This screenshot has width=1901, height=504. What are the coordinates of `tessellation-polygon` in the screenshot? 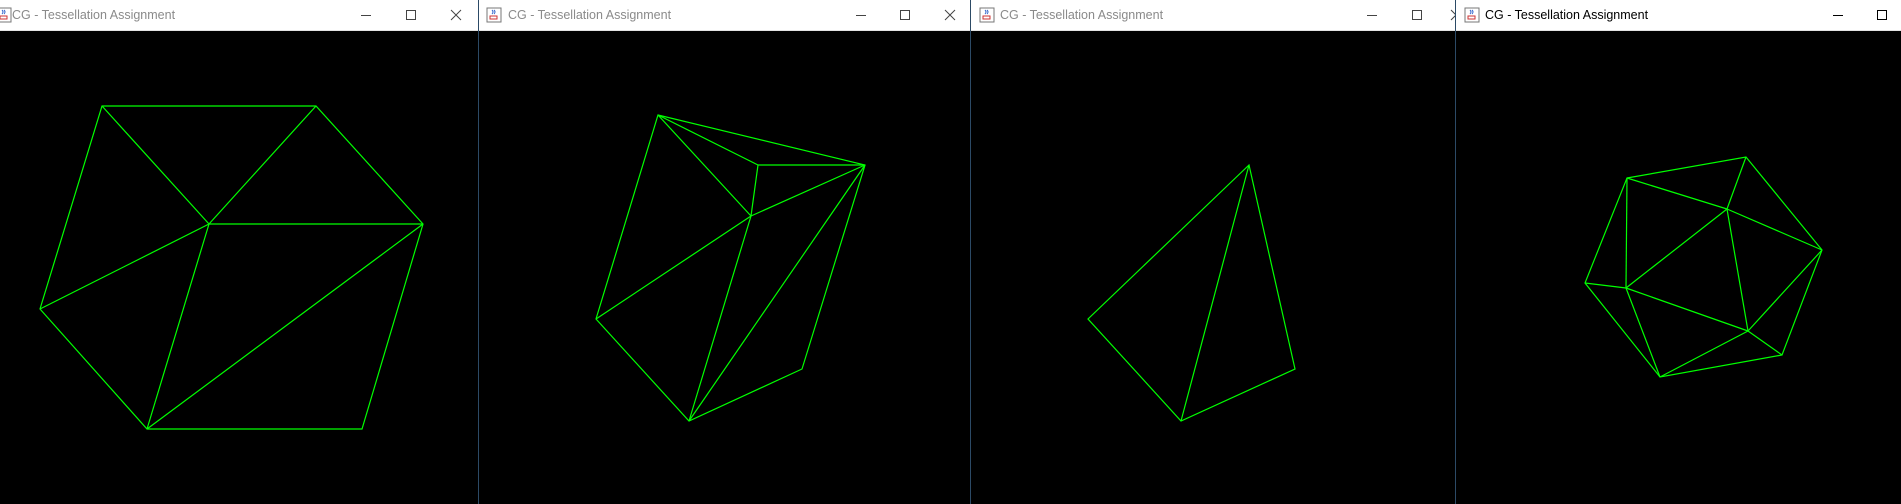 It's located at (730, 268).